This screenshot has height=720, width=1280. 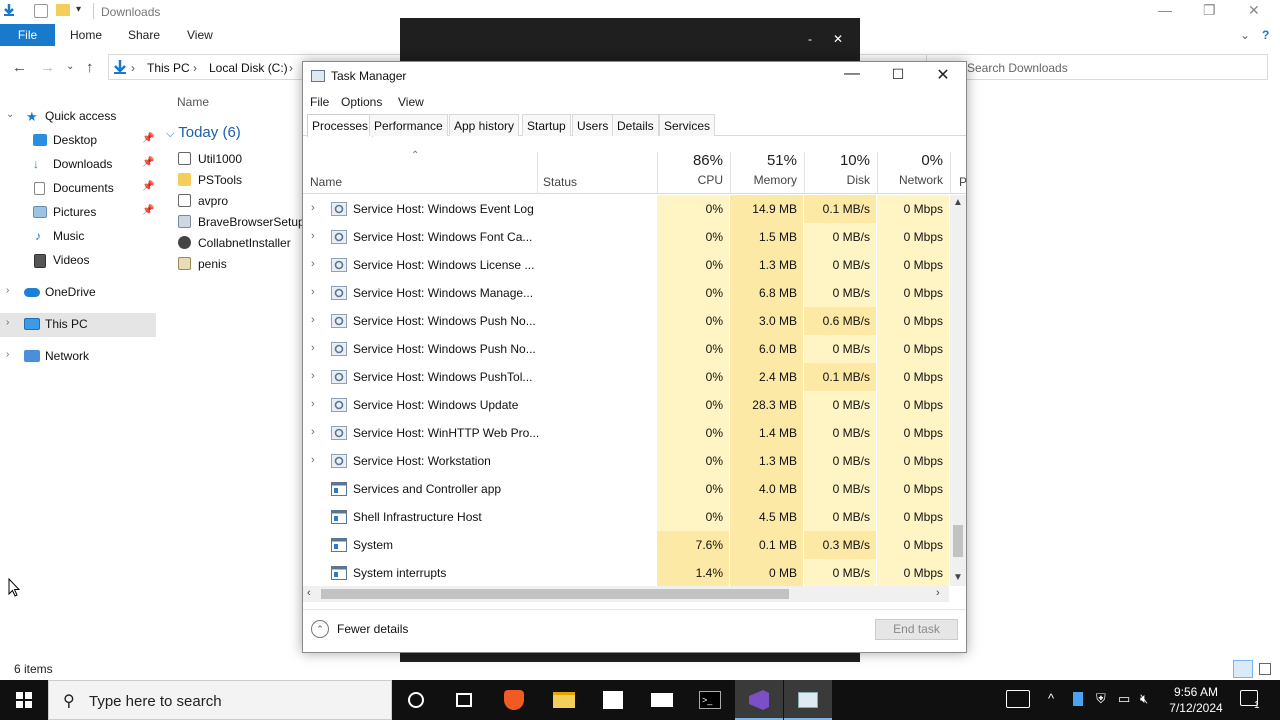 What do you see at coordinates (808, 700) in the screenshot?
I see `task-manager-taskbar-button` at bounding box center [808, 700].